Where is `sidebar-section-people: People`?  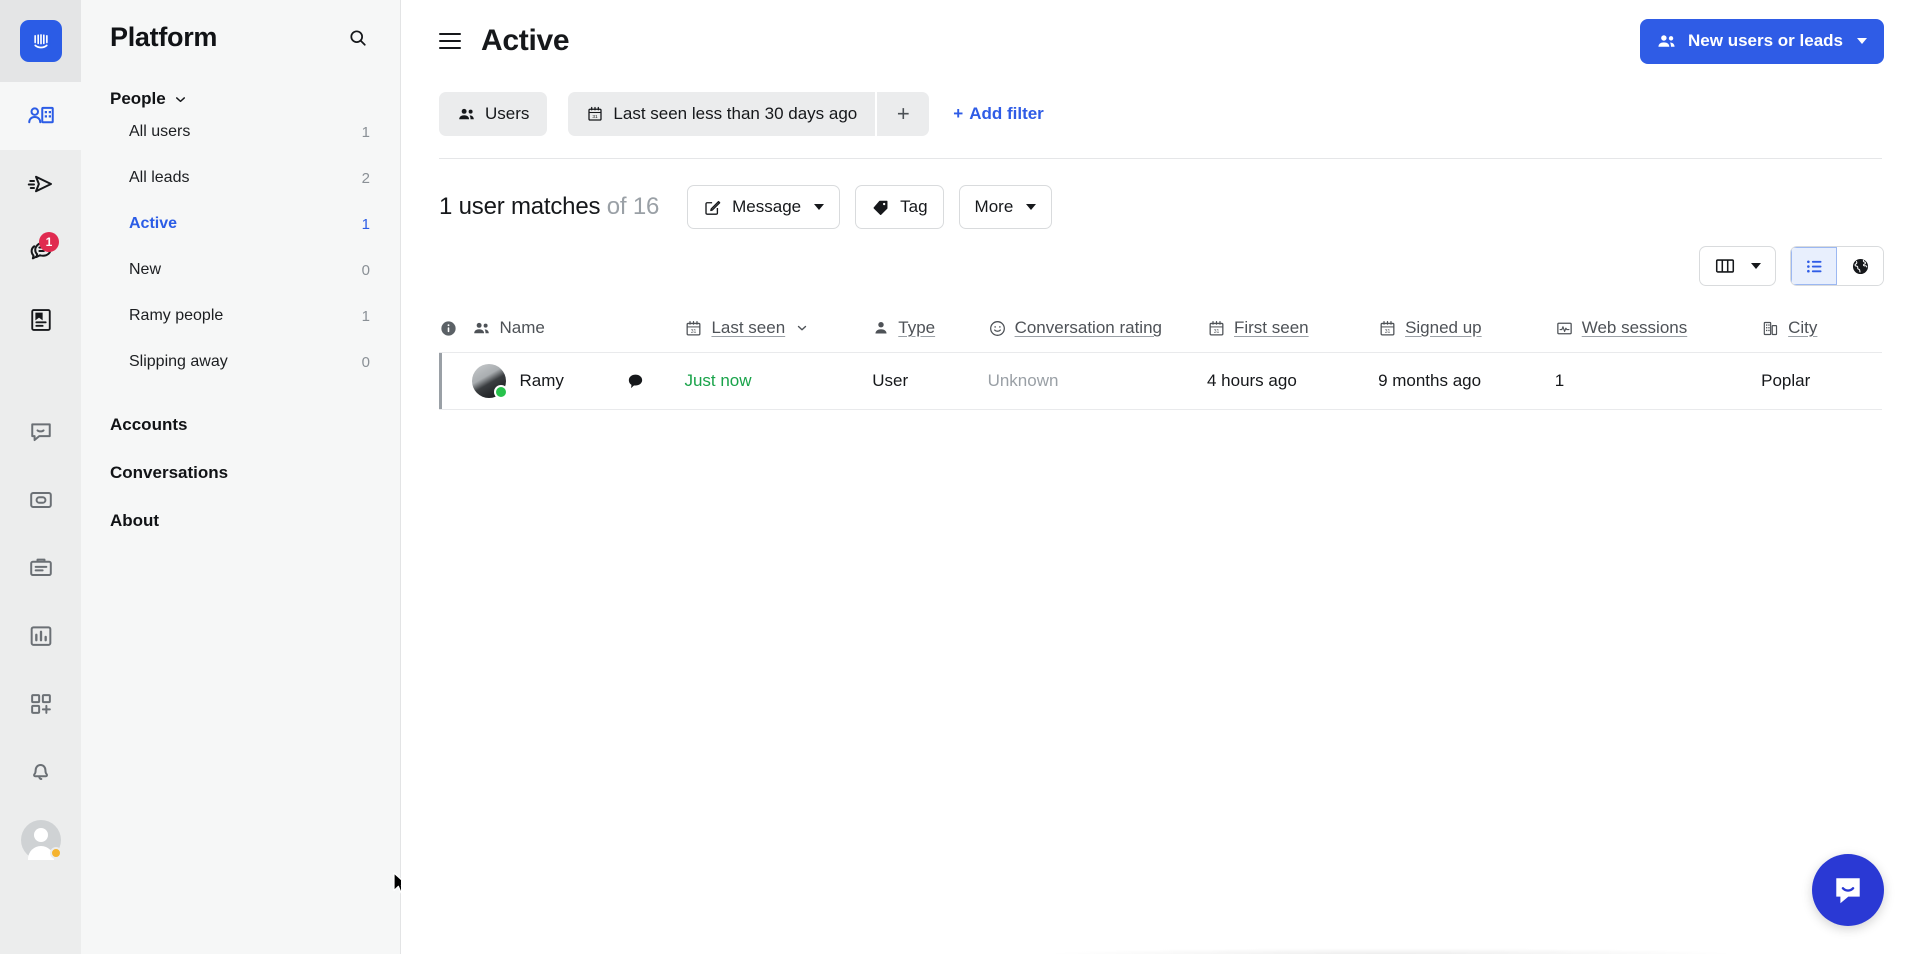
sidebar-section-people: People is located at coordinates (240, 99).